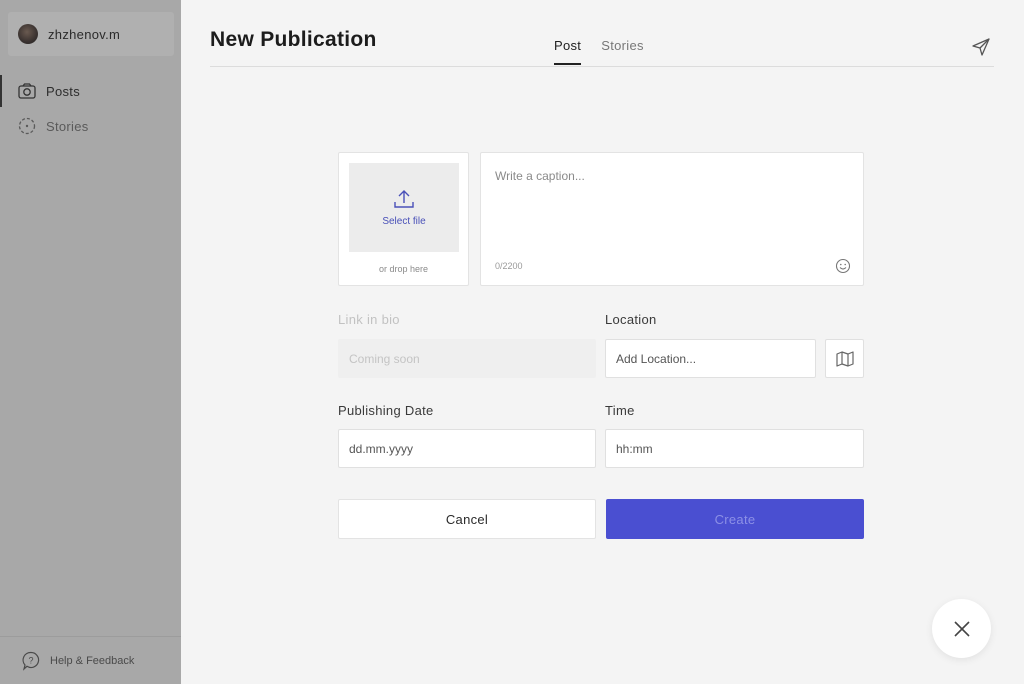 The height and width of the screenshot is (684, 1024). What do you see at coordinates (403, 269) in the screenshot?
I see `drop-hint: or drop here` at bounding box center [403, 269].